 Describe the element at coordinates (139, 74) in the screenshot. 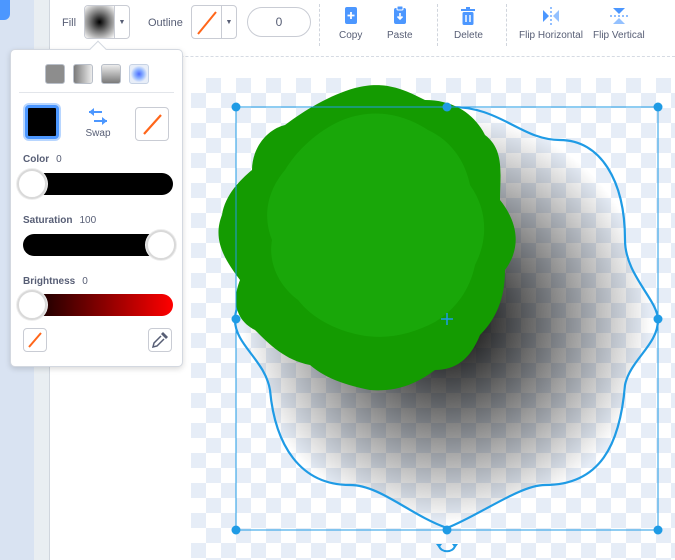

I see `fill-type-radial-gradient` at that location.